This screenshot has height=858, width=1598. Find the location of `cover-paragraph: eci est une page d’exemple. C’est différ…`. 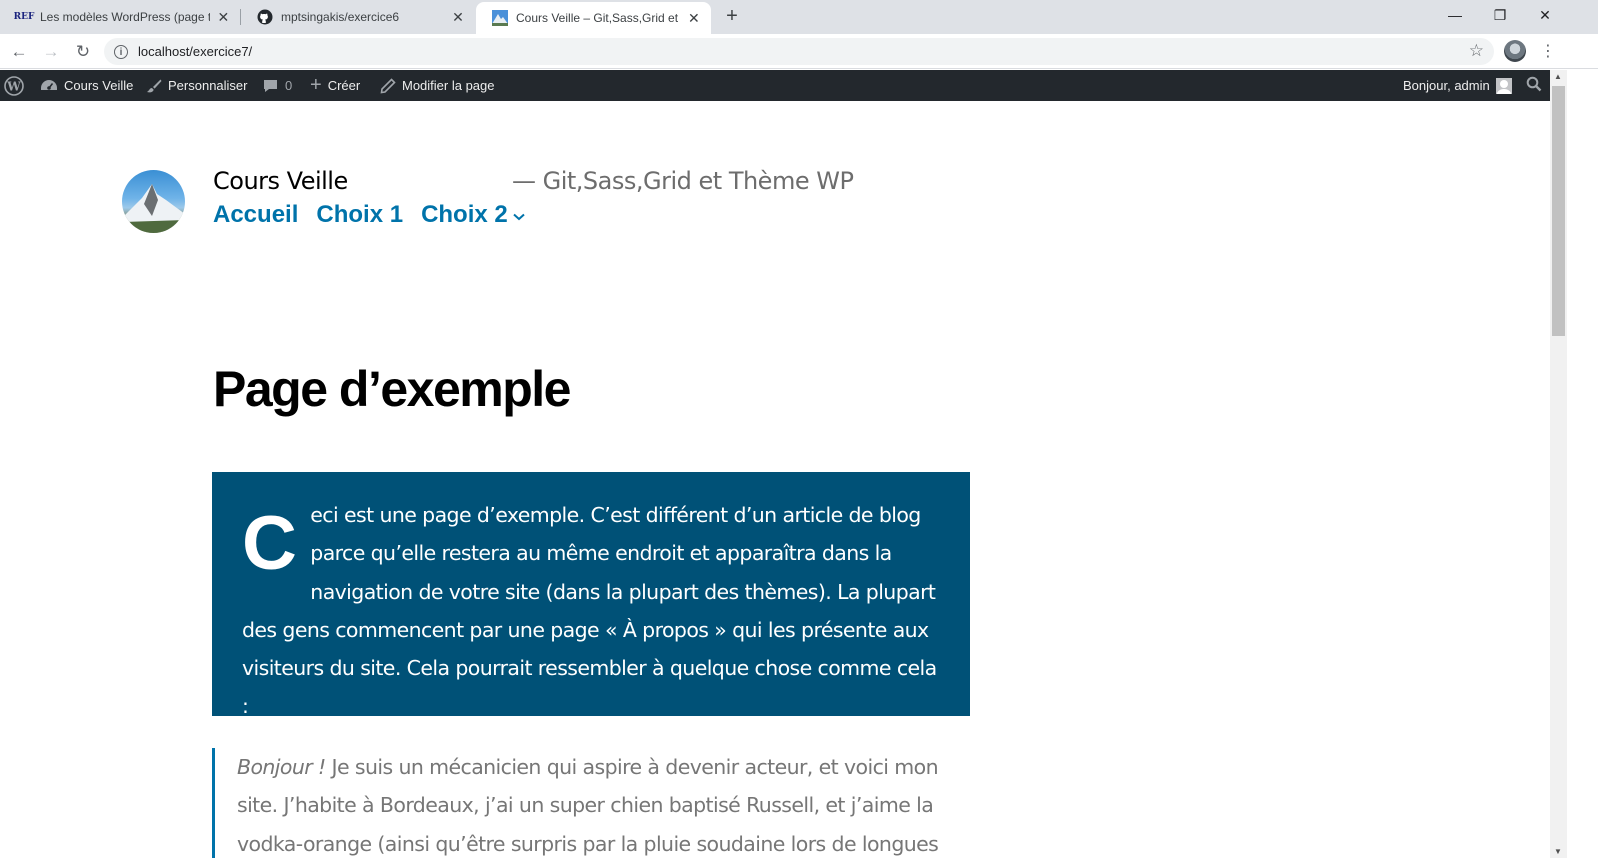

cover-paragraph: eci est une page d’exemple. C’est différ… is located at coordinates (589, 611).